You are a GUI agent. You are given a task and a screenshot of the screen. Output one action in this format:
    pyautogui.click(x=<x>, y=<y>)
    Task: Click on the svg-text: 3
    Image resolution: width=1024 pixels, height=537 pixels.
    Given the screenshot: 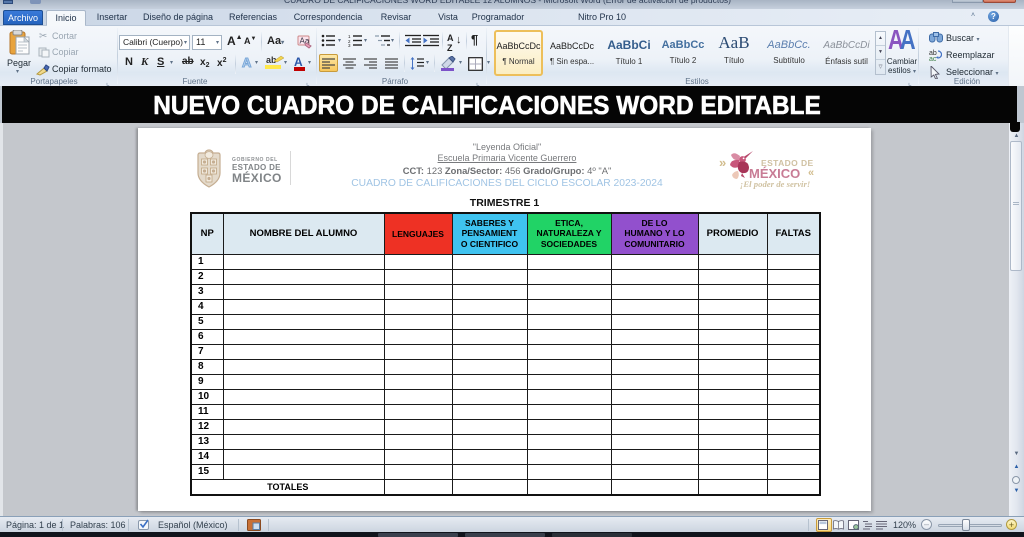 What is the action you would take?
    pyautogui.click(x=349, y=45)
    